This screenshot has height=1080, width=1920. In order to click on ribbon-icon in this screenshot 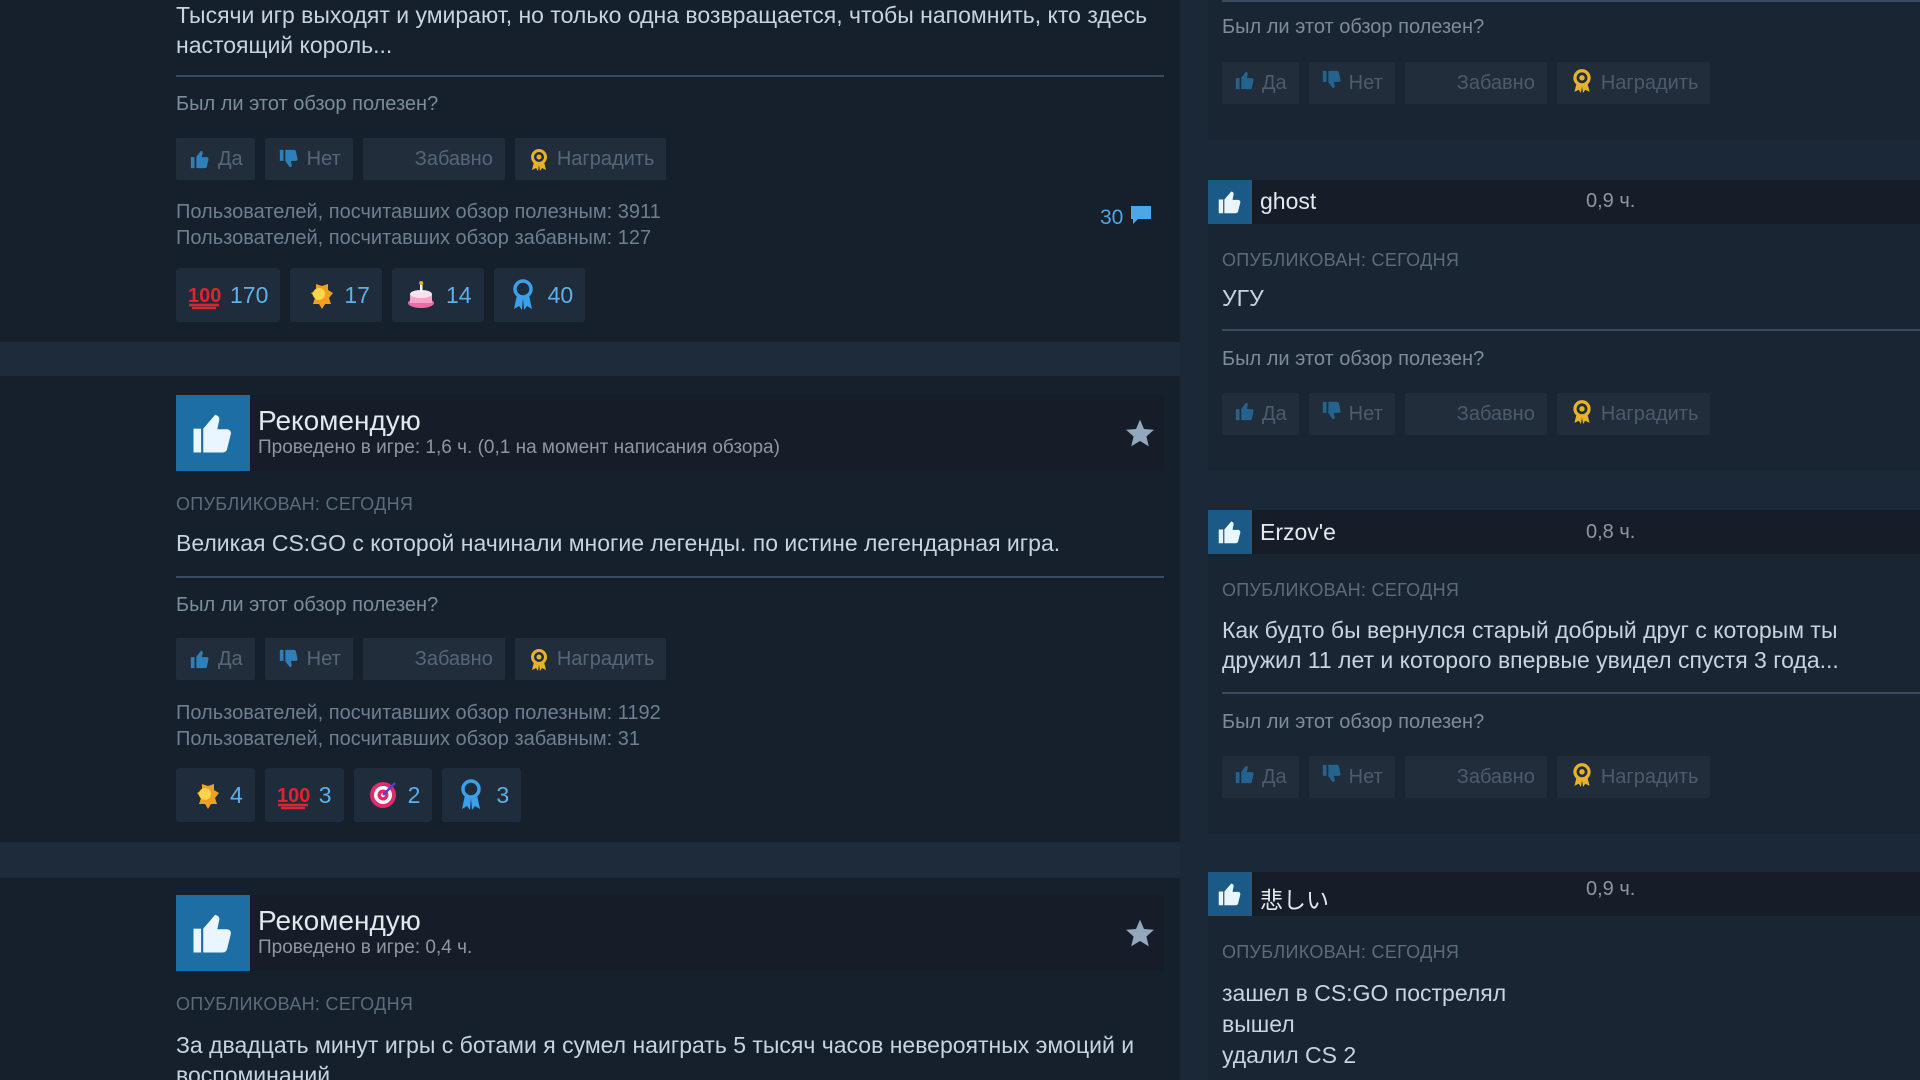, I will do `click(471, 795)`.